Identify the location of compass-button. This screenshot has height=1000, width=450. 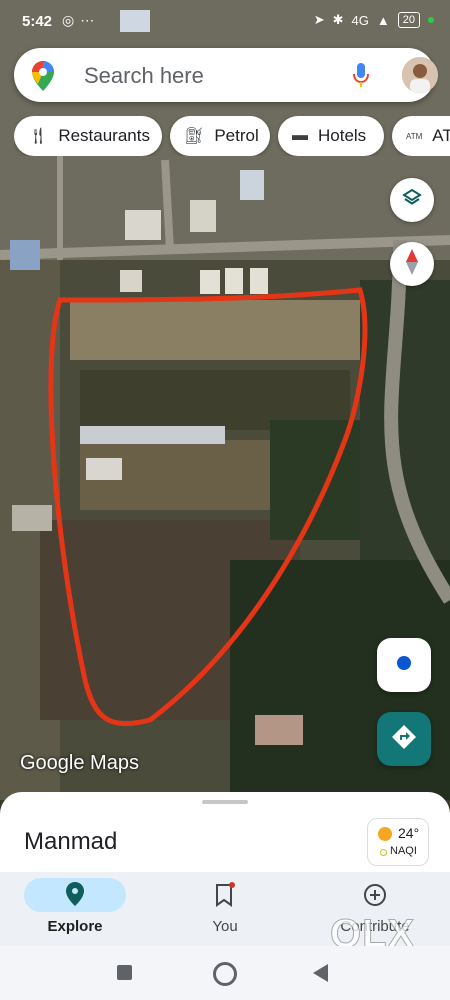
(412, 264).